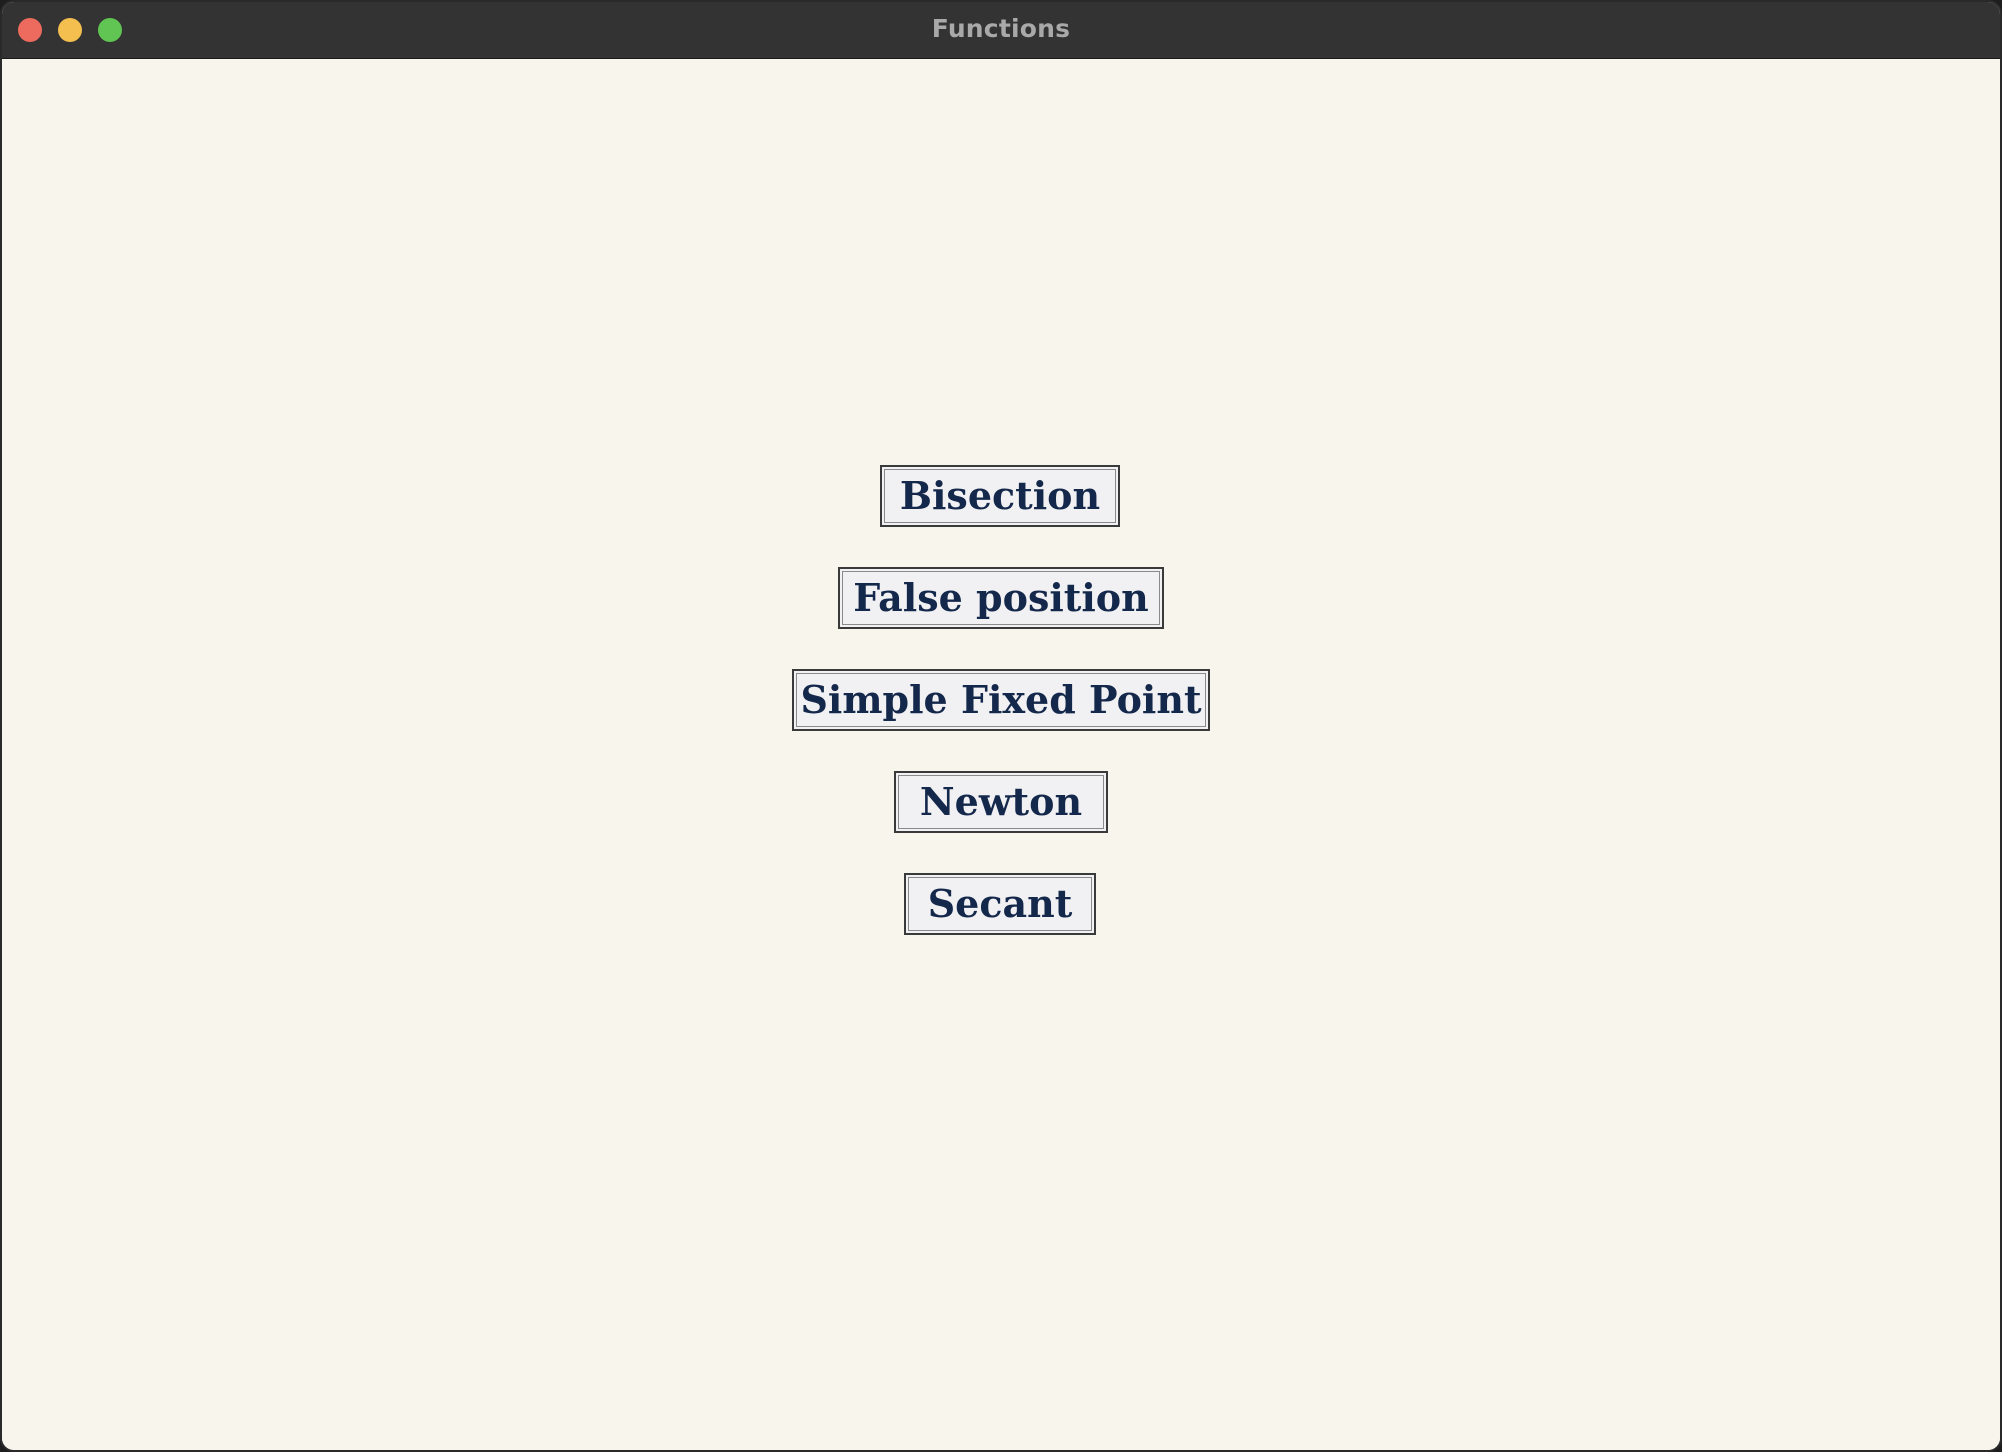 The image size is (2002, 1452). I want to click on simple-fixed-point-button: Simple Fixed Point, so click(1001, 700).